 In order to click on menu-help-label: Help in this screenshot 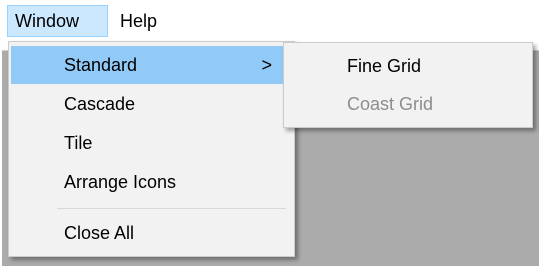, I will do `click(139, 21)`.